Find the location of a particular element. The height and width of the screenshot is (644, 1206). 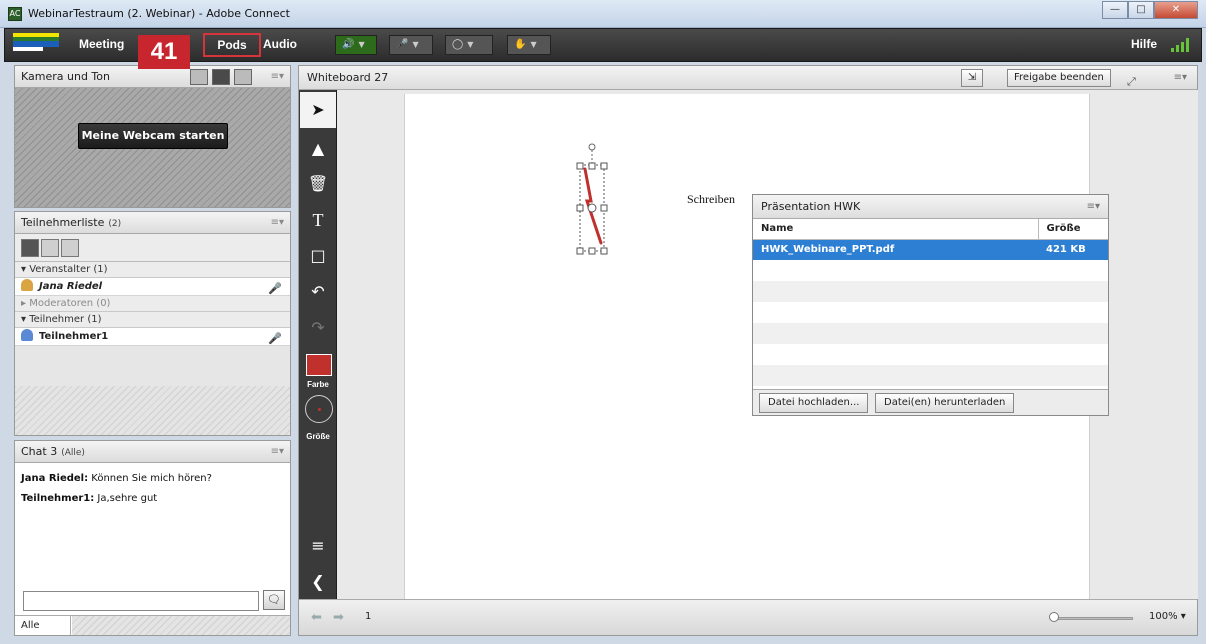

chat-pod-title: Chat 3 is located at coordinates (39, 451).